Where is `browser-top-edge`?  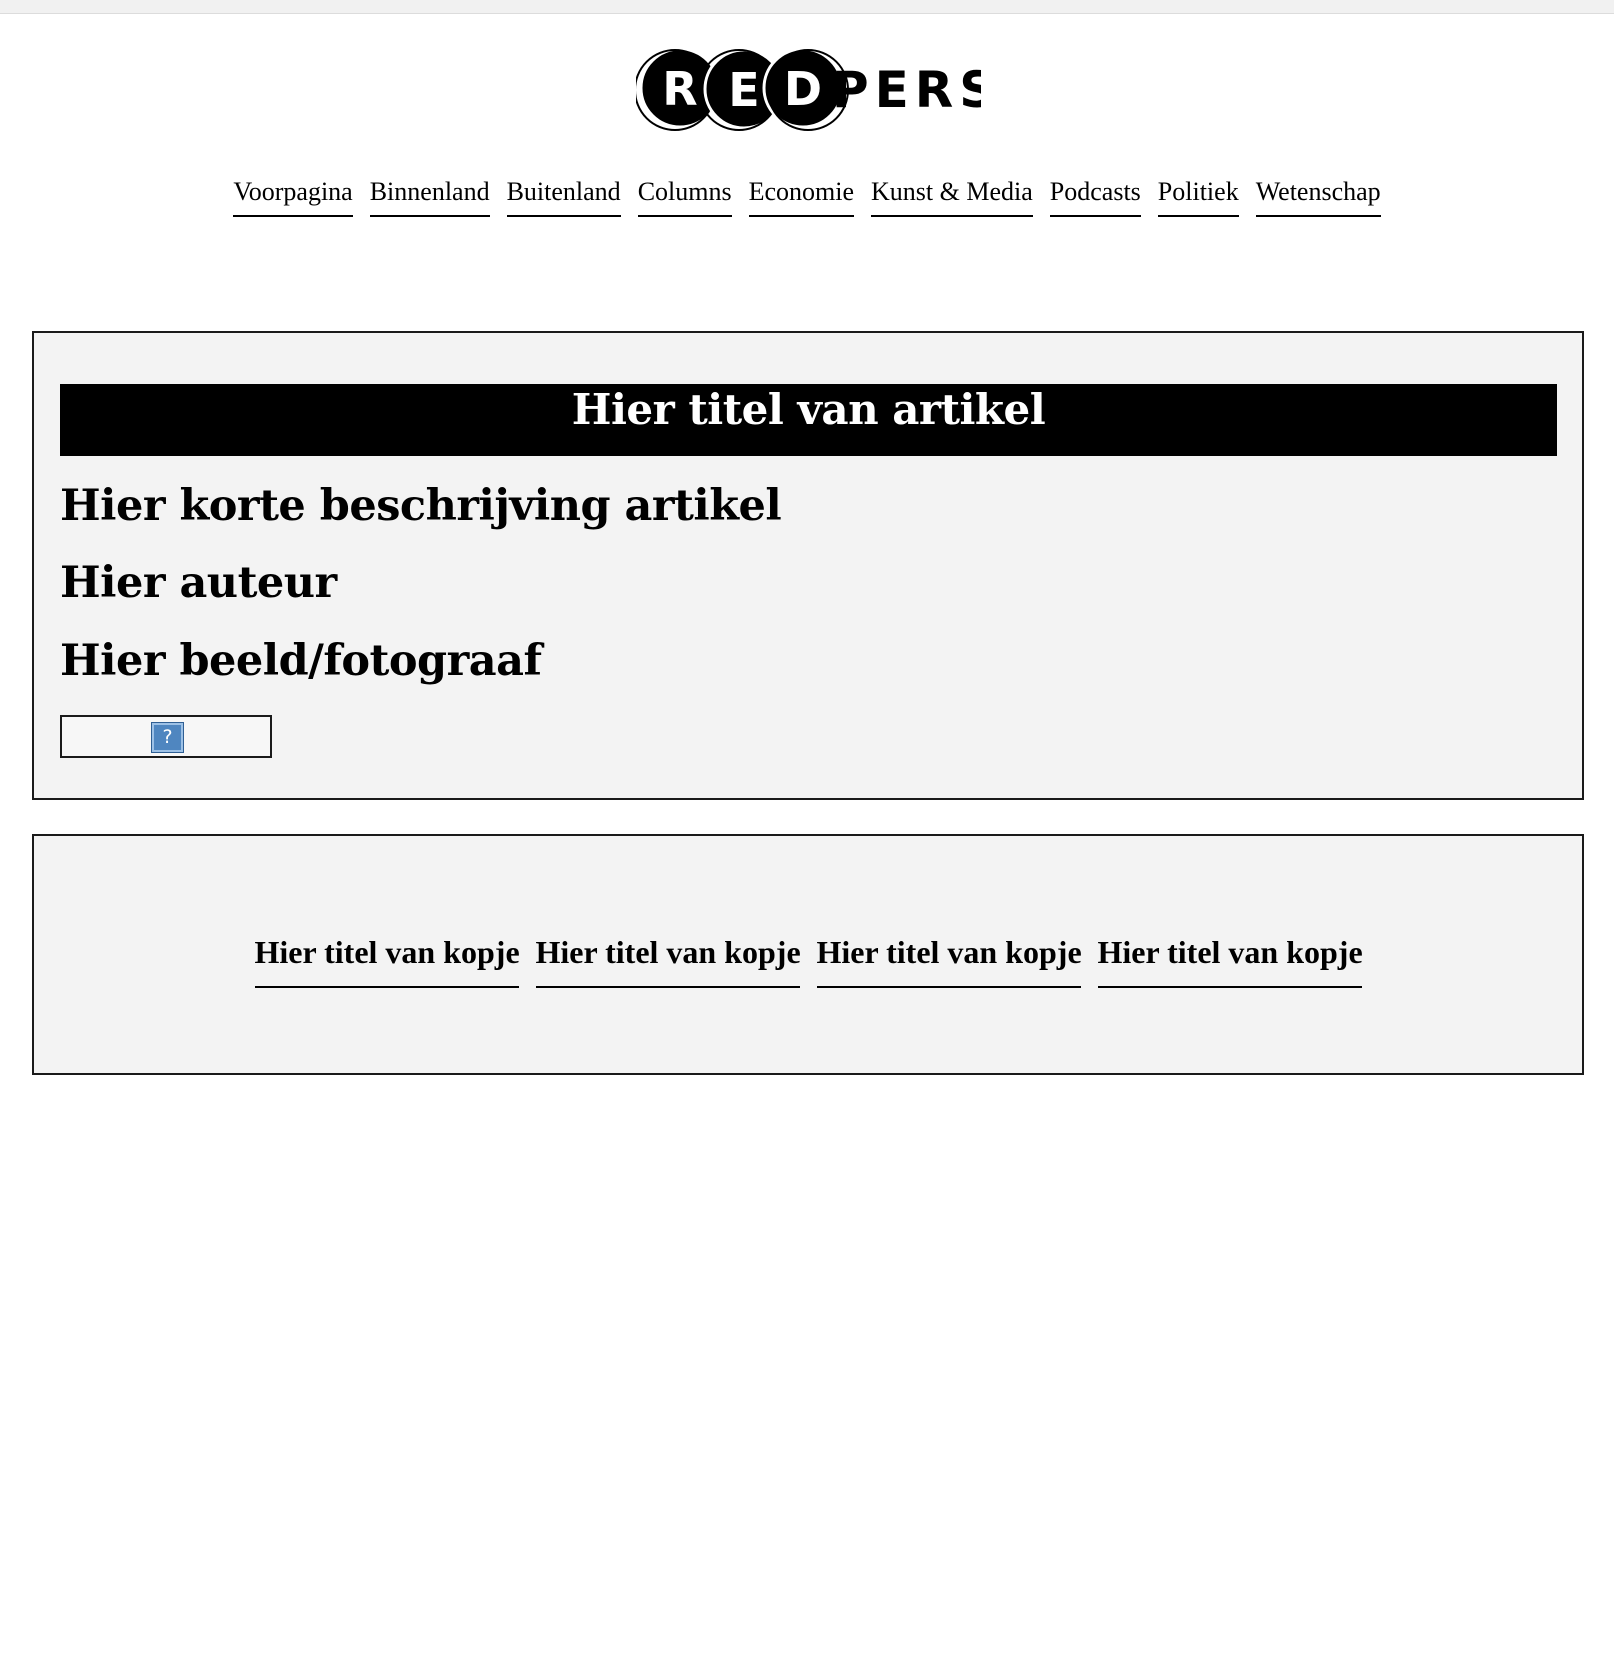 browser-top-edge is located at coordinates (807, 7).